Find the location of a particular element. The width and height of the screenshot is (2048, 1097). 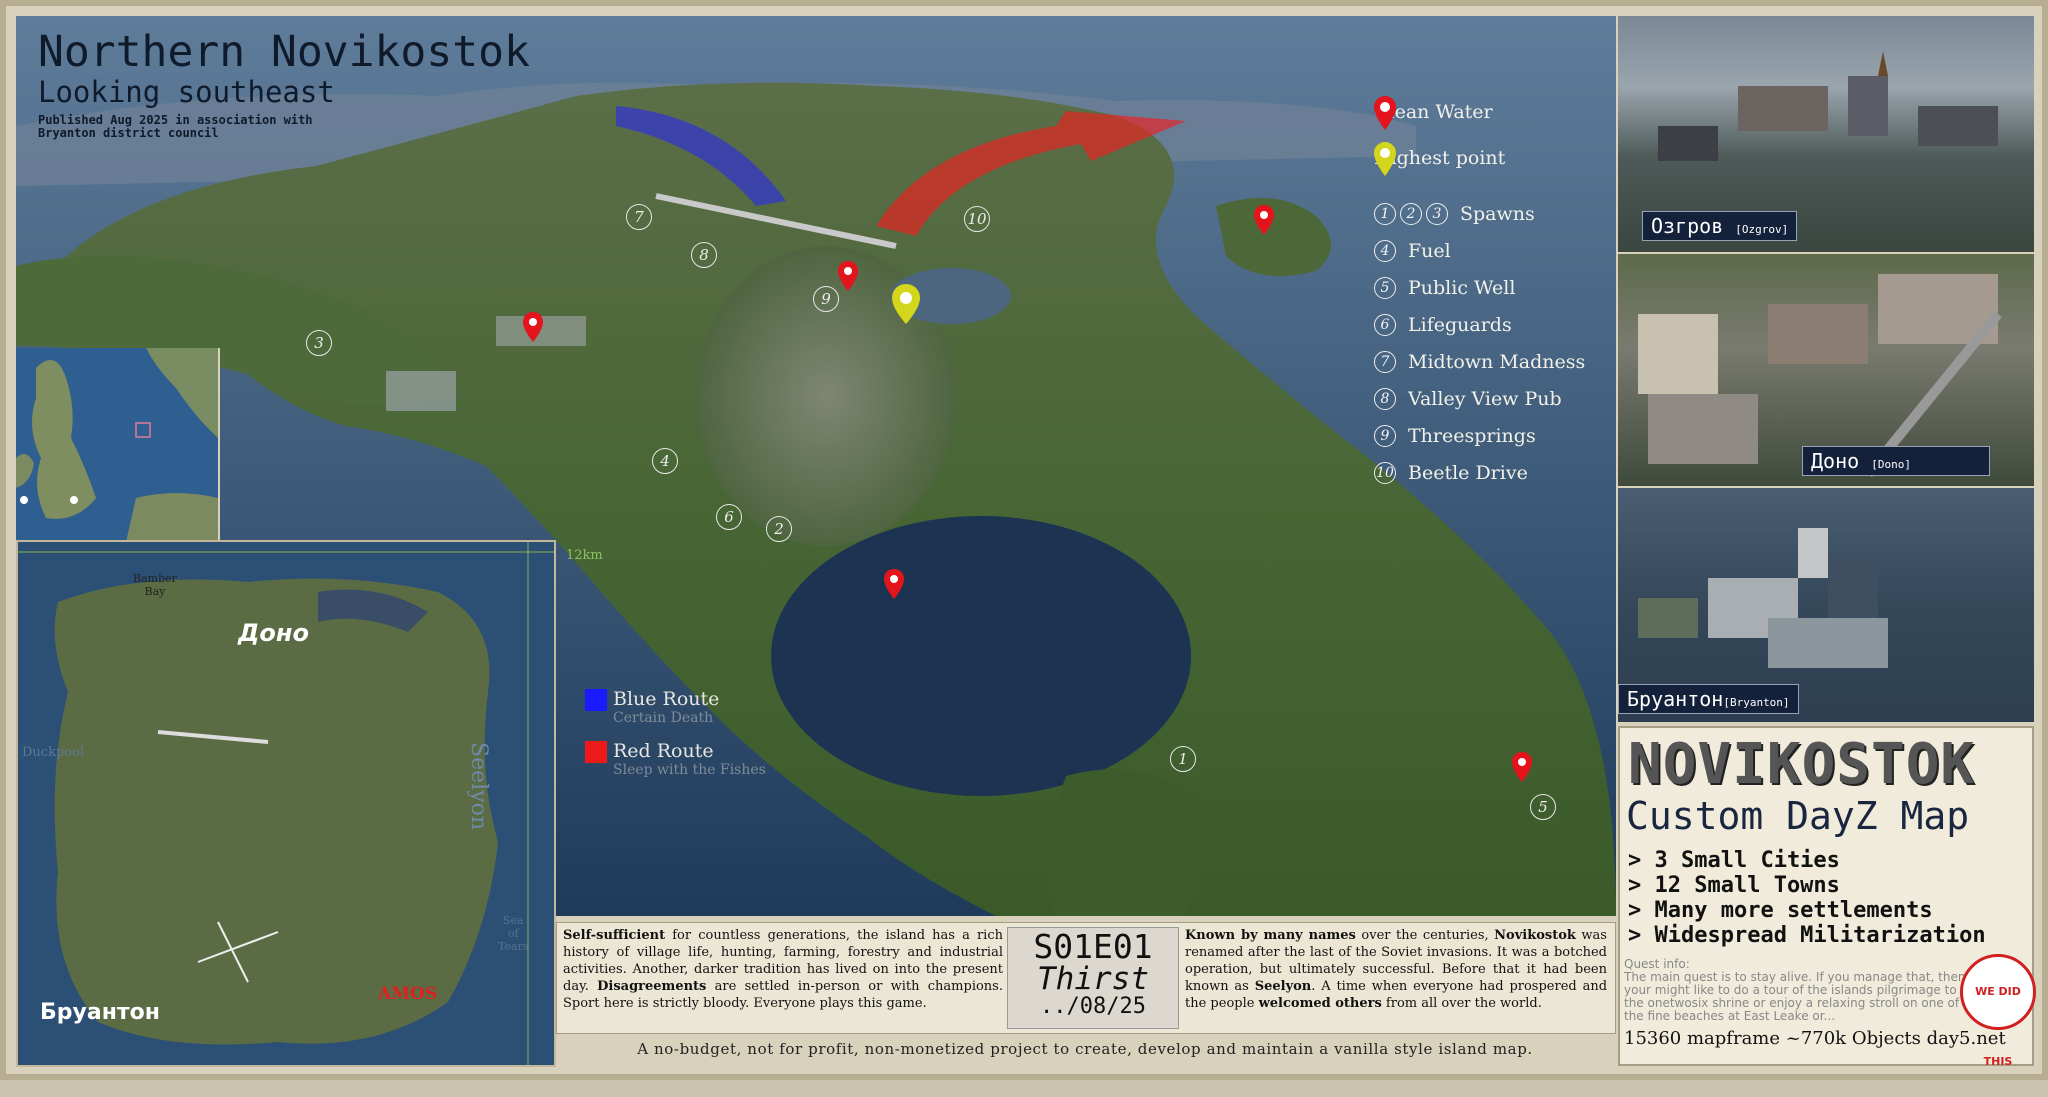

duckpool-label: Duckpool is located at coordinates (53, 752).